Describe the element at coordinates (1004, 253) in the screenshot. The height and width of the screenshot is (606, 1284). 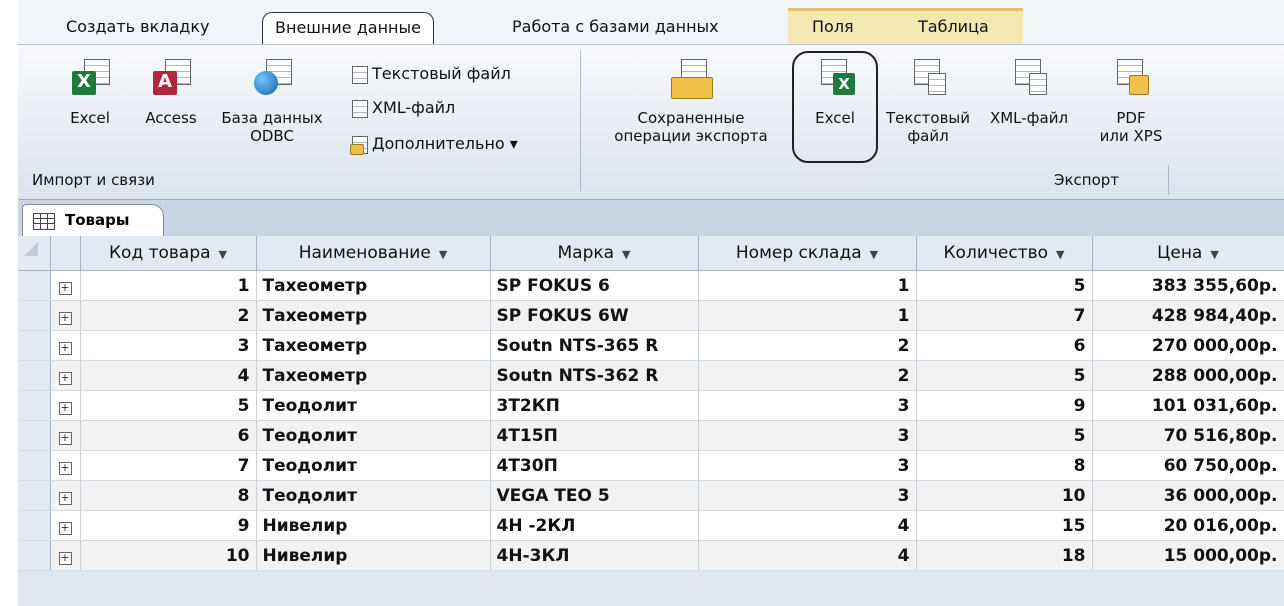
I see `column-header-quantity: Количество ▼` at that location.